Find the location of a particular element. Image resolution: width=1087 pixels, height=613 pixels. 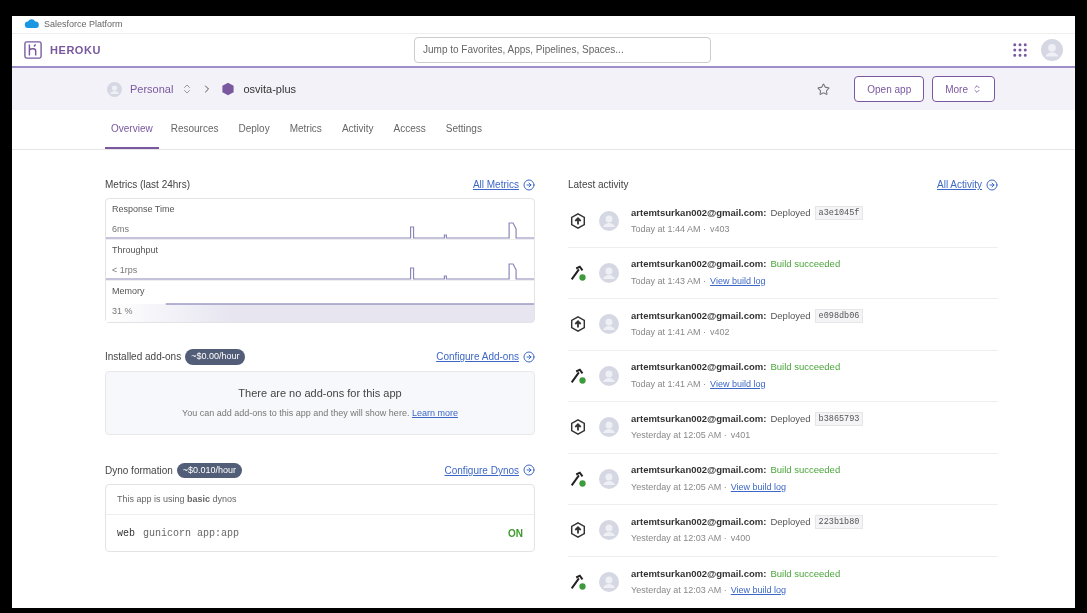

nav-tab: Resources is located at coordinates (194, 129).